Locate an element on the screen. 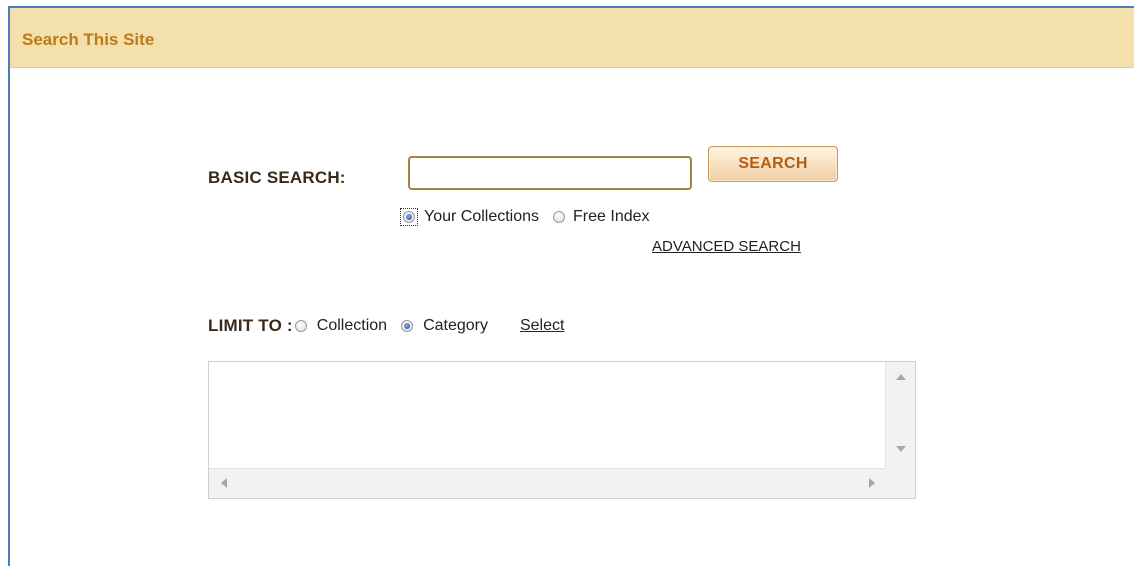  scroll-up-icon is located at coordinates (901, 377).